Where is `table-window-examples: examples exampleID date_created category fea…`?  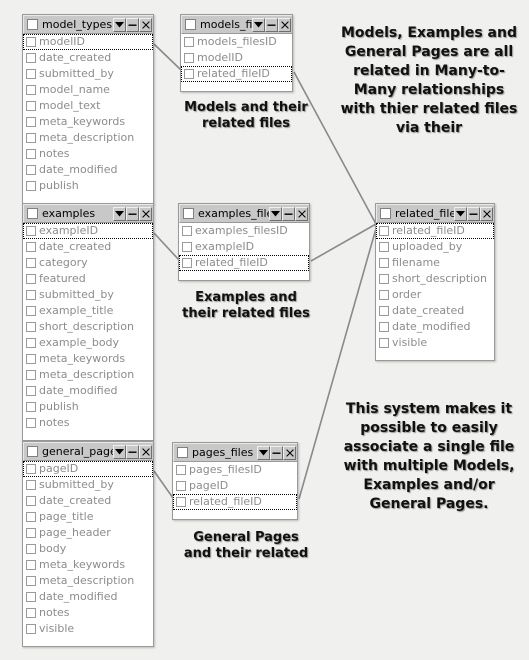
table-window-examples: examples exampleID date_created category fea… is located at coordinates (88, 322).